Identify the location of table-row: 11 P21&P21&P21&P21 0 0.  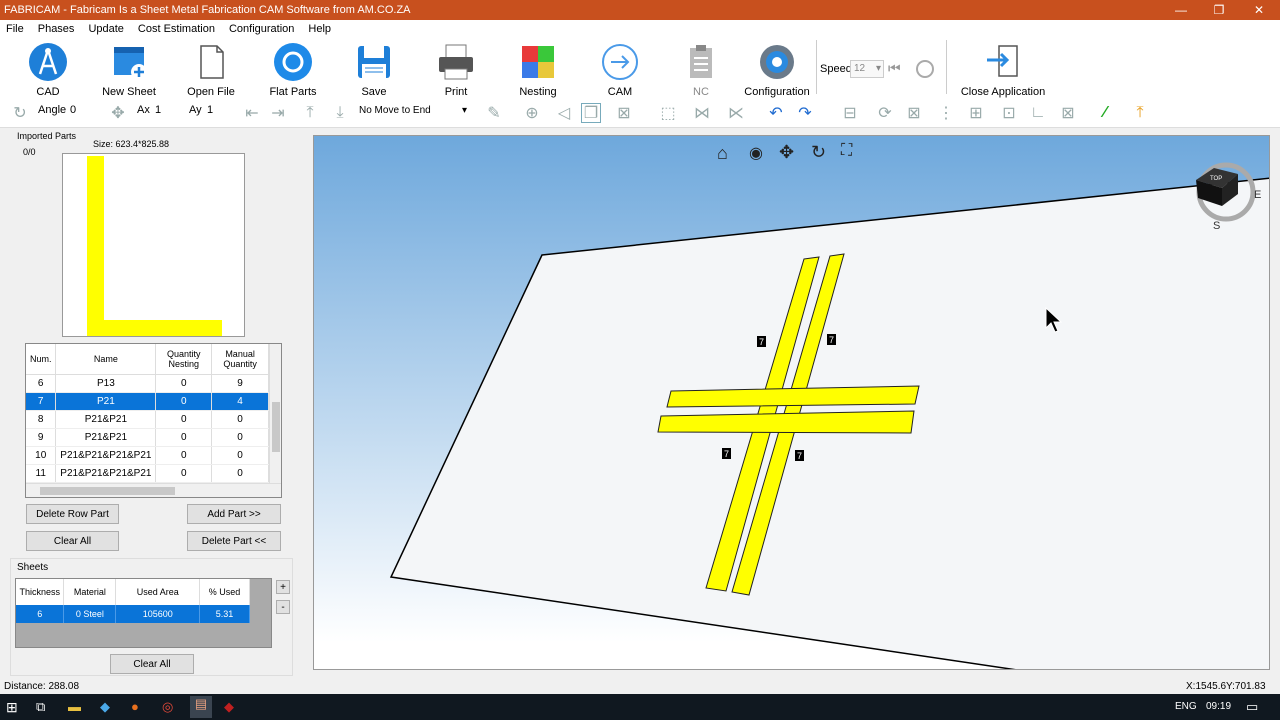
(147, 473).